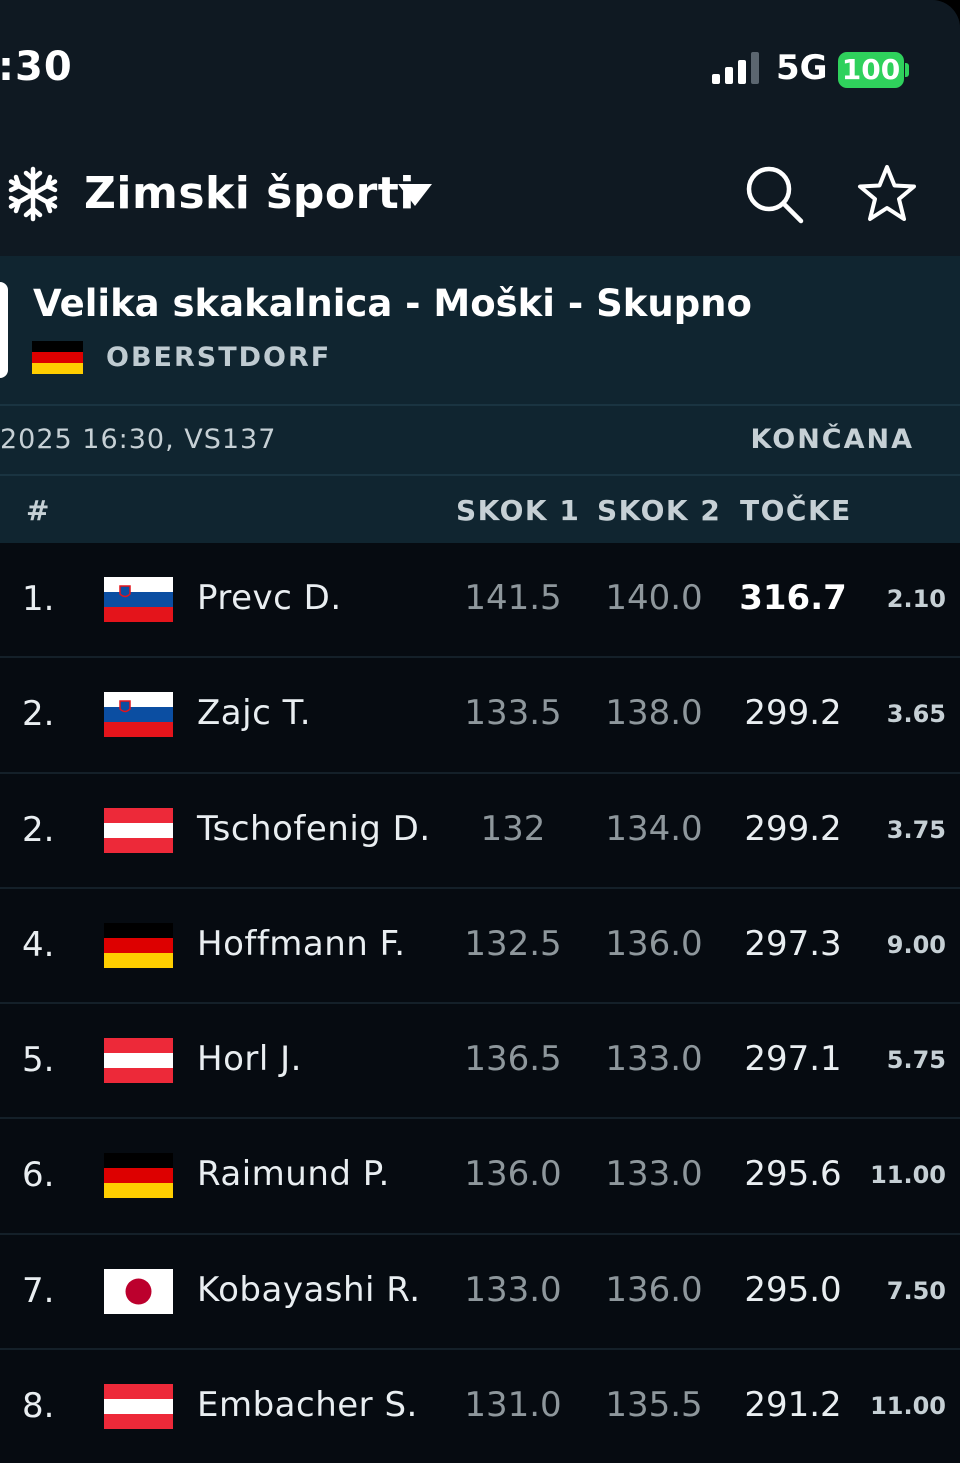 Image resolution: width=960 pixels, height=1463 pixels. What do you see at coordinates (793, 943) in the screenshot?
I see `row-points: 297.3` at bounding box center [793, 943].